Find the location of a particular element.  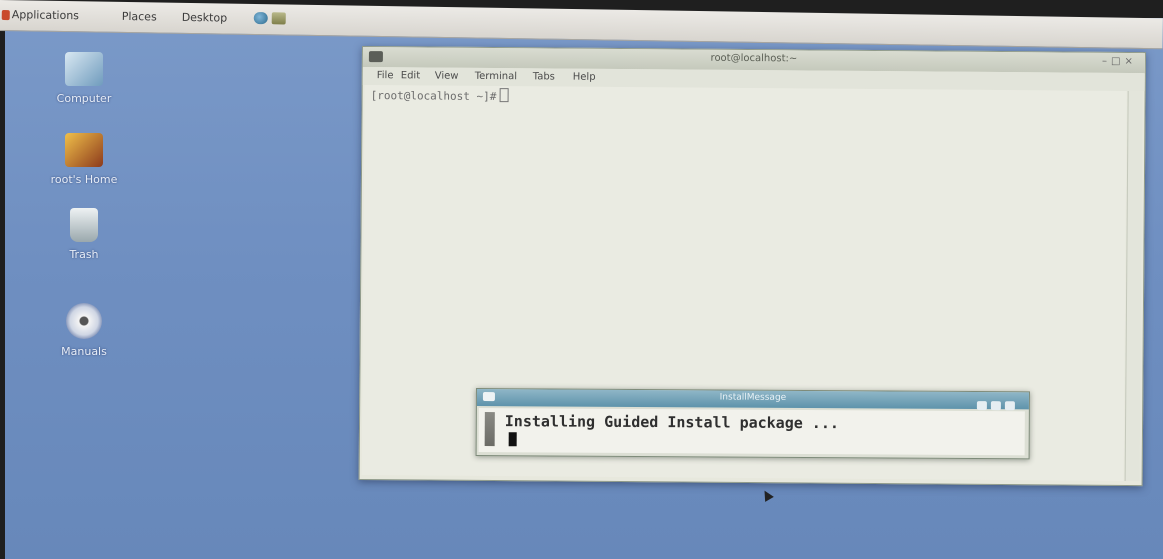

menu-tabs: Tabs is located at coordinates (544, 76).